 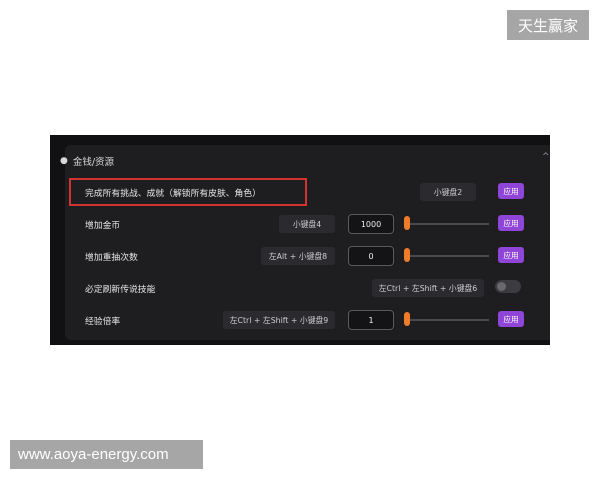 What do you see at coordinates (120, 290) in the screenshot?
I see `row-label: 必定刷新传说技能` at bounding box center [120, 290].